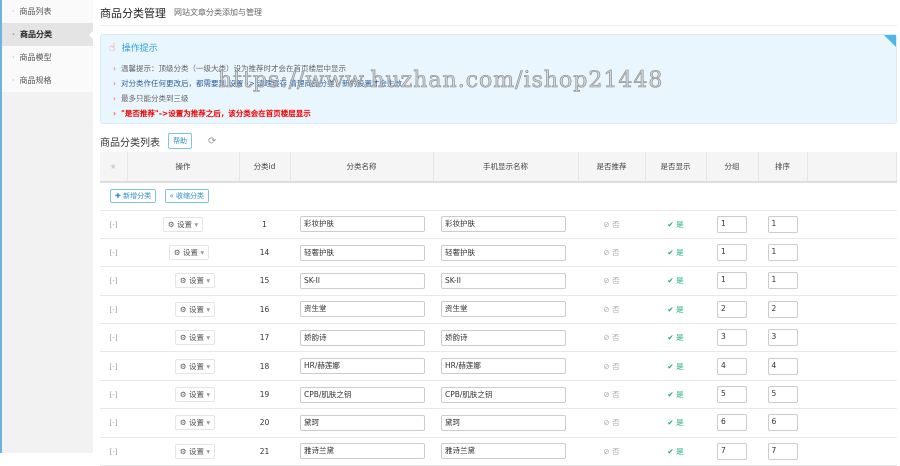  I want to click on sidebar-item-product-list: 商品列表, so click(47, 11).